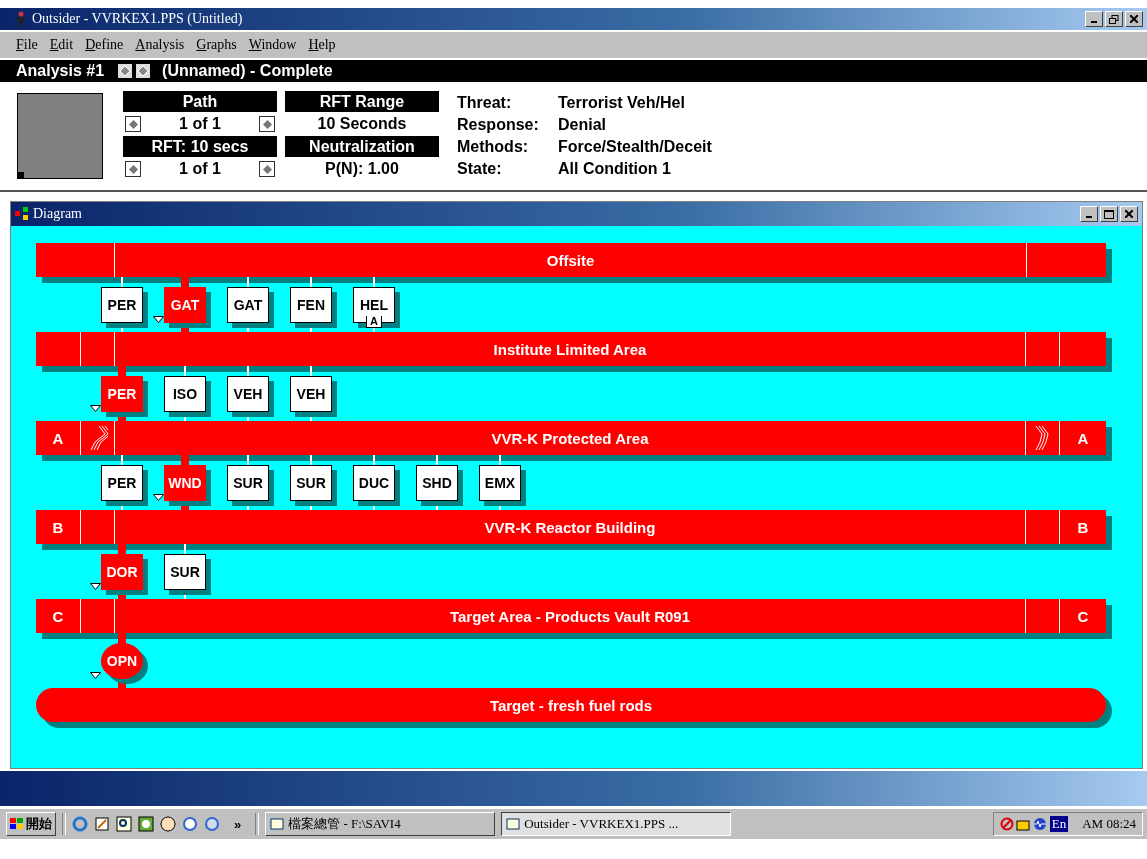  I want to click on summary-header: Neutralization, so click(362, 146).